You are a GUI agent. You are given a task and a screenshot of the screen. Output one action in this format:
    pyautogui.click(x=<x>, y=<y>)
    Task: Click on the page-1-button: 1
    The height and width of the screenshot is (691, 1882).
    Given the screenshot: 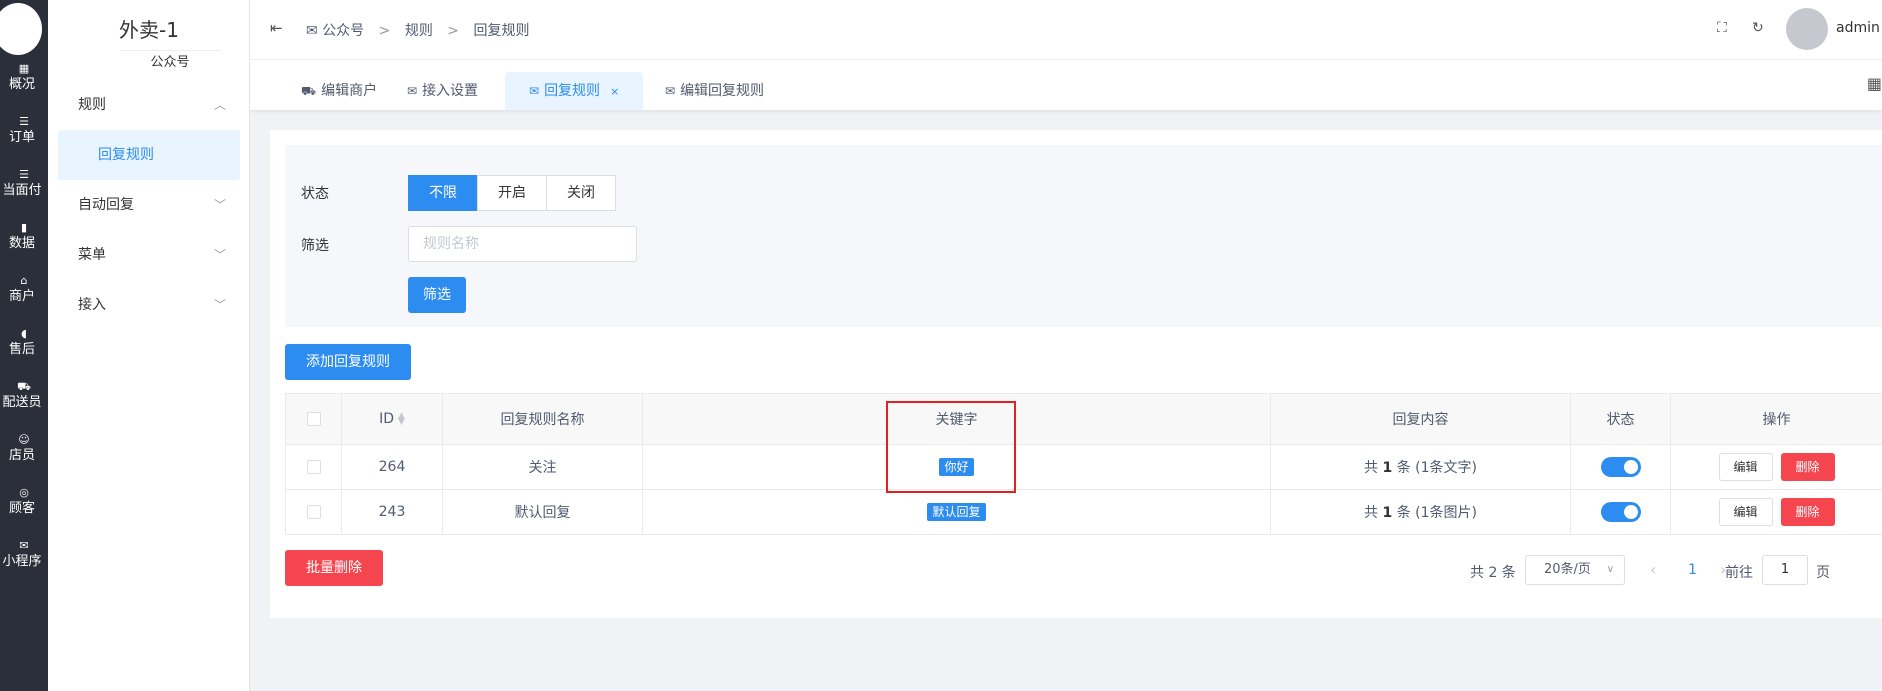 What is the action you would take?
    pyautogui.click(x=1692, y=570)
    